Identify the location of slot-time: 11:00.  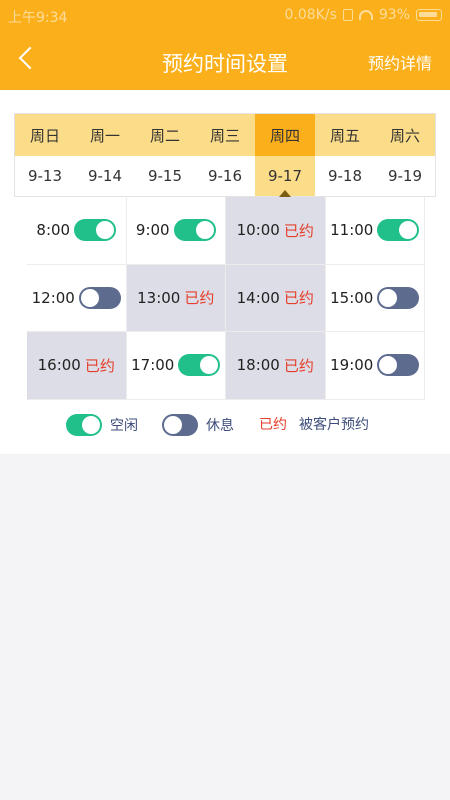
(352, 230).